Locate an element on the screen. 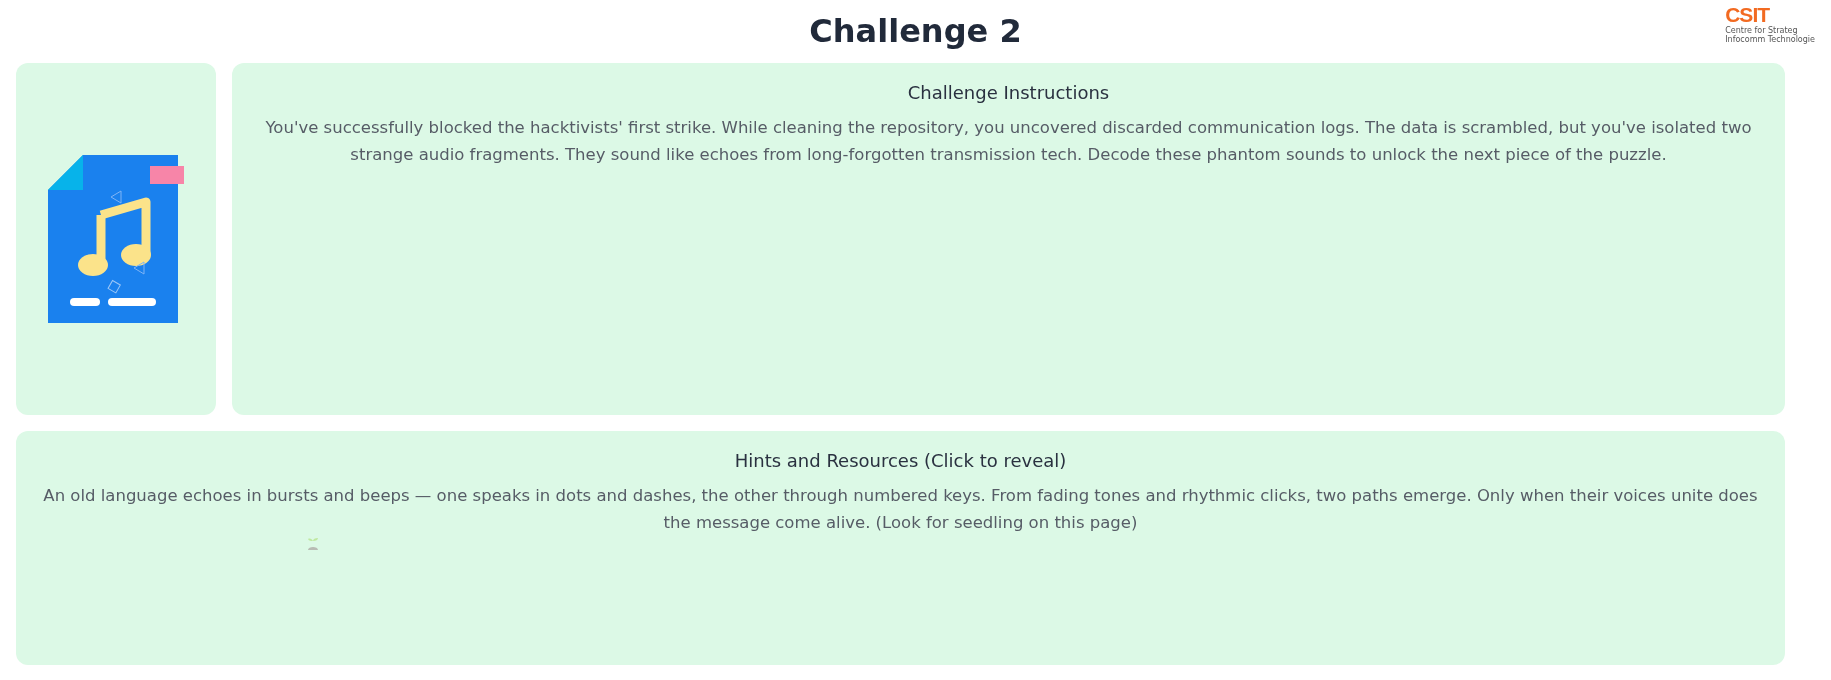  music-file-icon is located at coordinates (116, 239).